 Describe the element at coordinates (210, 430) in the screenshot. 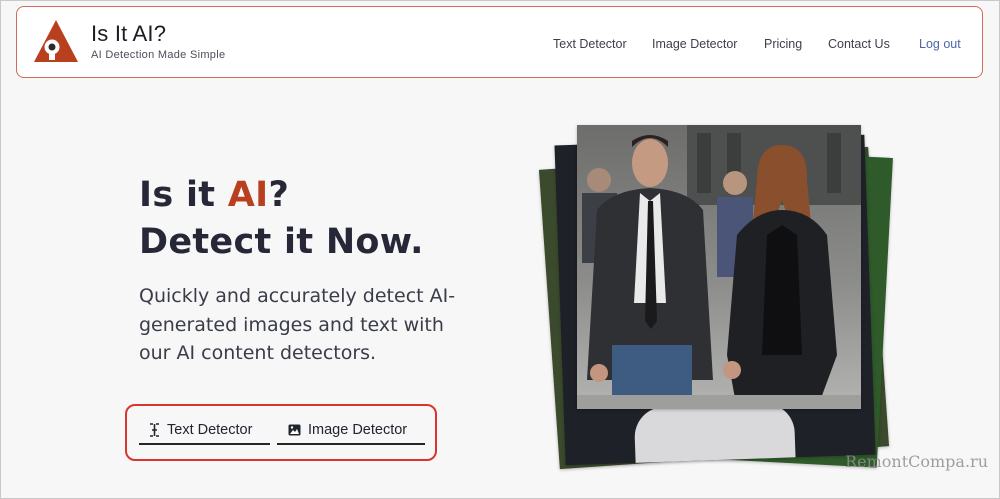

I see `text-detector-button-label: Text Detector` at that location.